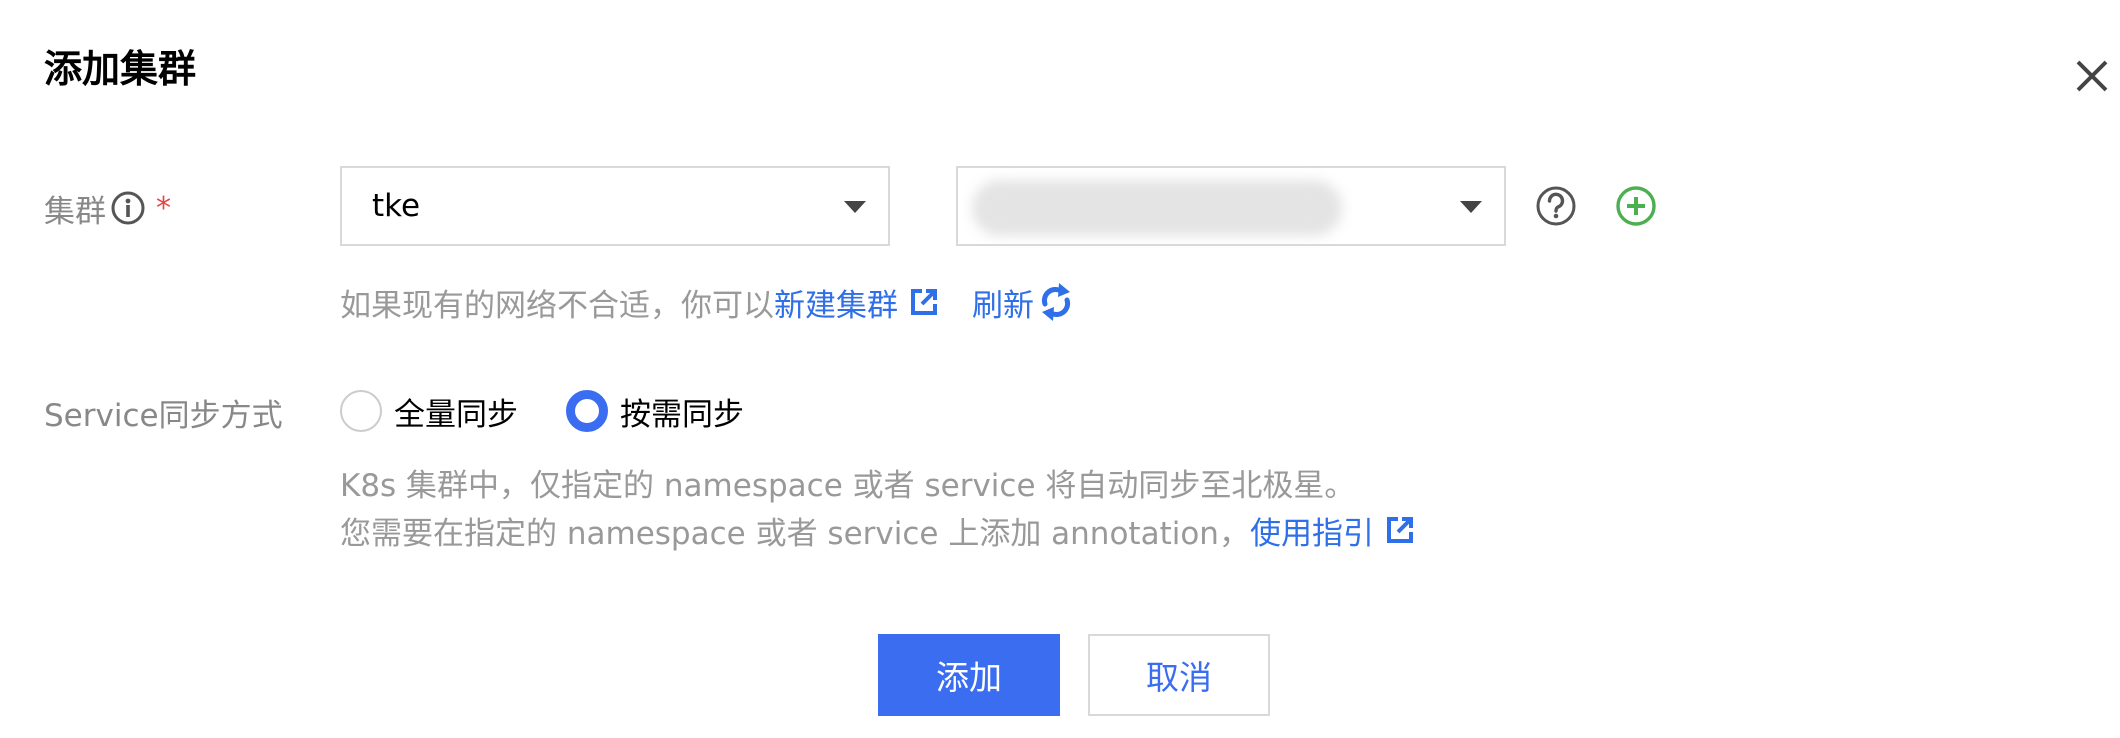 The height and width of the screenshot is (738, 2120). Describe the element at coordinates (836, 302) in the screenshot. I see `create-cluster-link: 新建集群` at that location.